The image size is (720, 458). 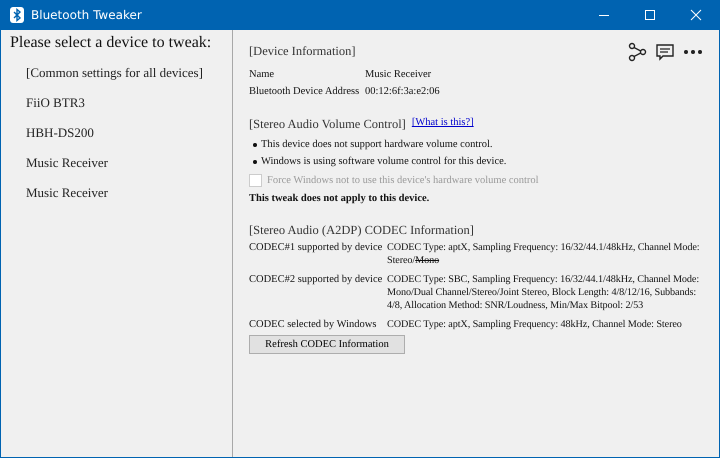 I want to click on device-item: [Common settings for all devices], so click(x=126, y=73).